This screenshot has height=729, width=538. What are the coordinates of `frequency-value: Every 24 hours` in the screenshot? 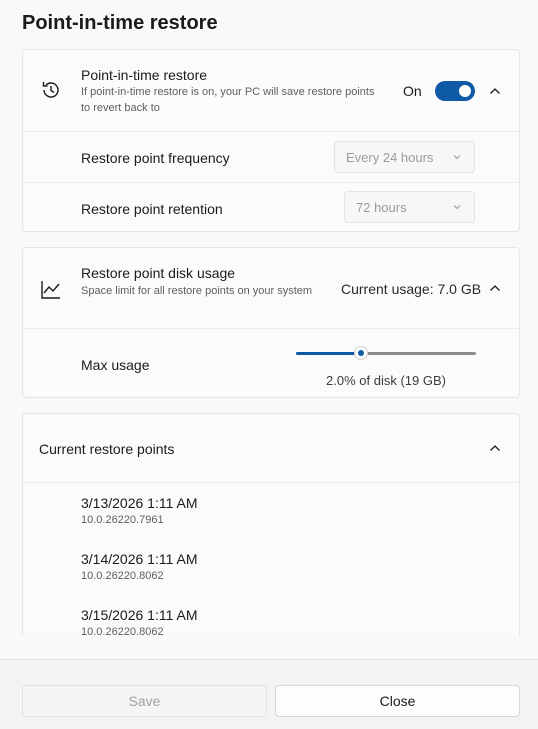 It's located at (390, 157).